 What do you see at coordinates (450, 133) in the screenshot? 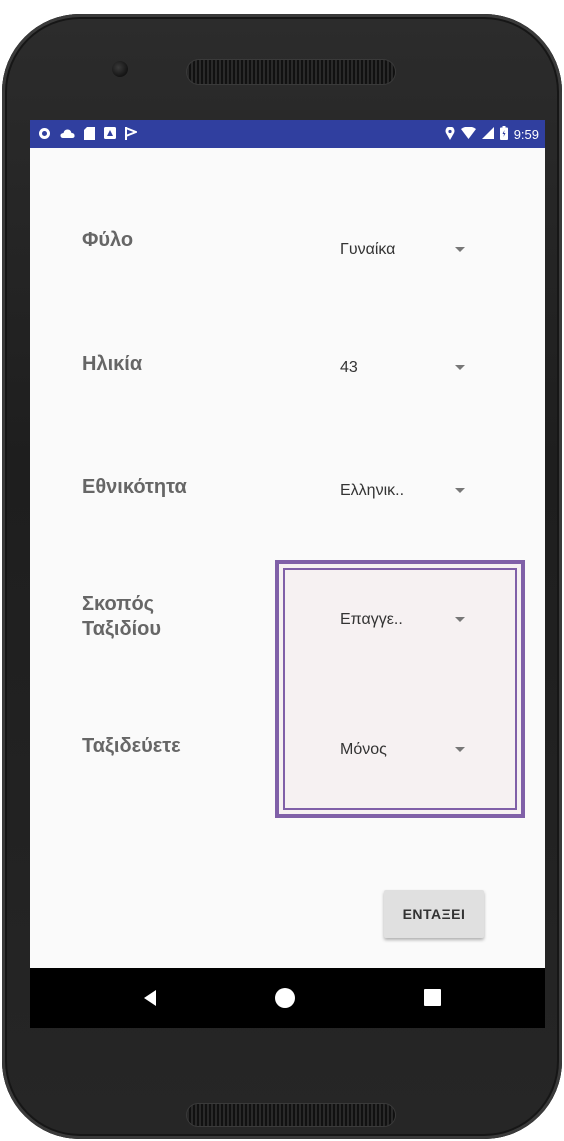
I see `location-icon` at bounding box center [450, 133].